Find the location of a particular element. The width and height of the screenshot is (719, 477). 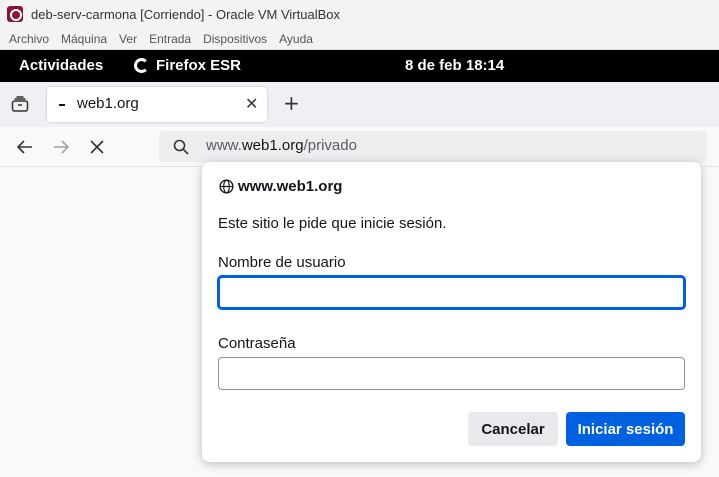

password-input is located at coordinates (451, 373).